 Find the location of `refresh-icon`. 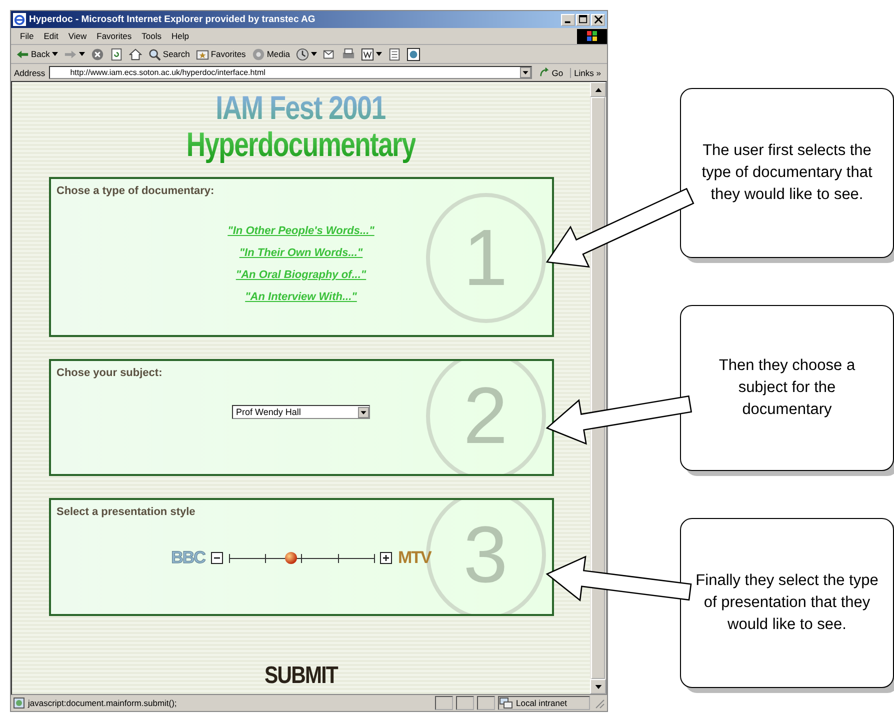

refresh-icon is located at coordinates (116, 54).